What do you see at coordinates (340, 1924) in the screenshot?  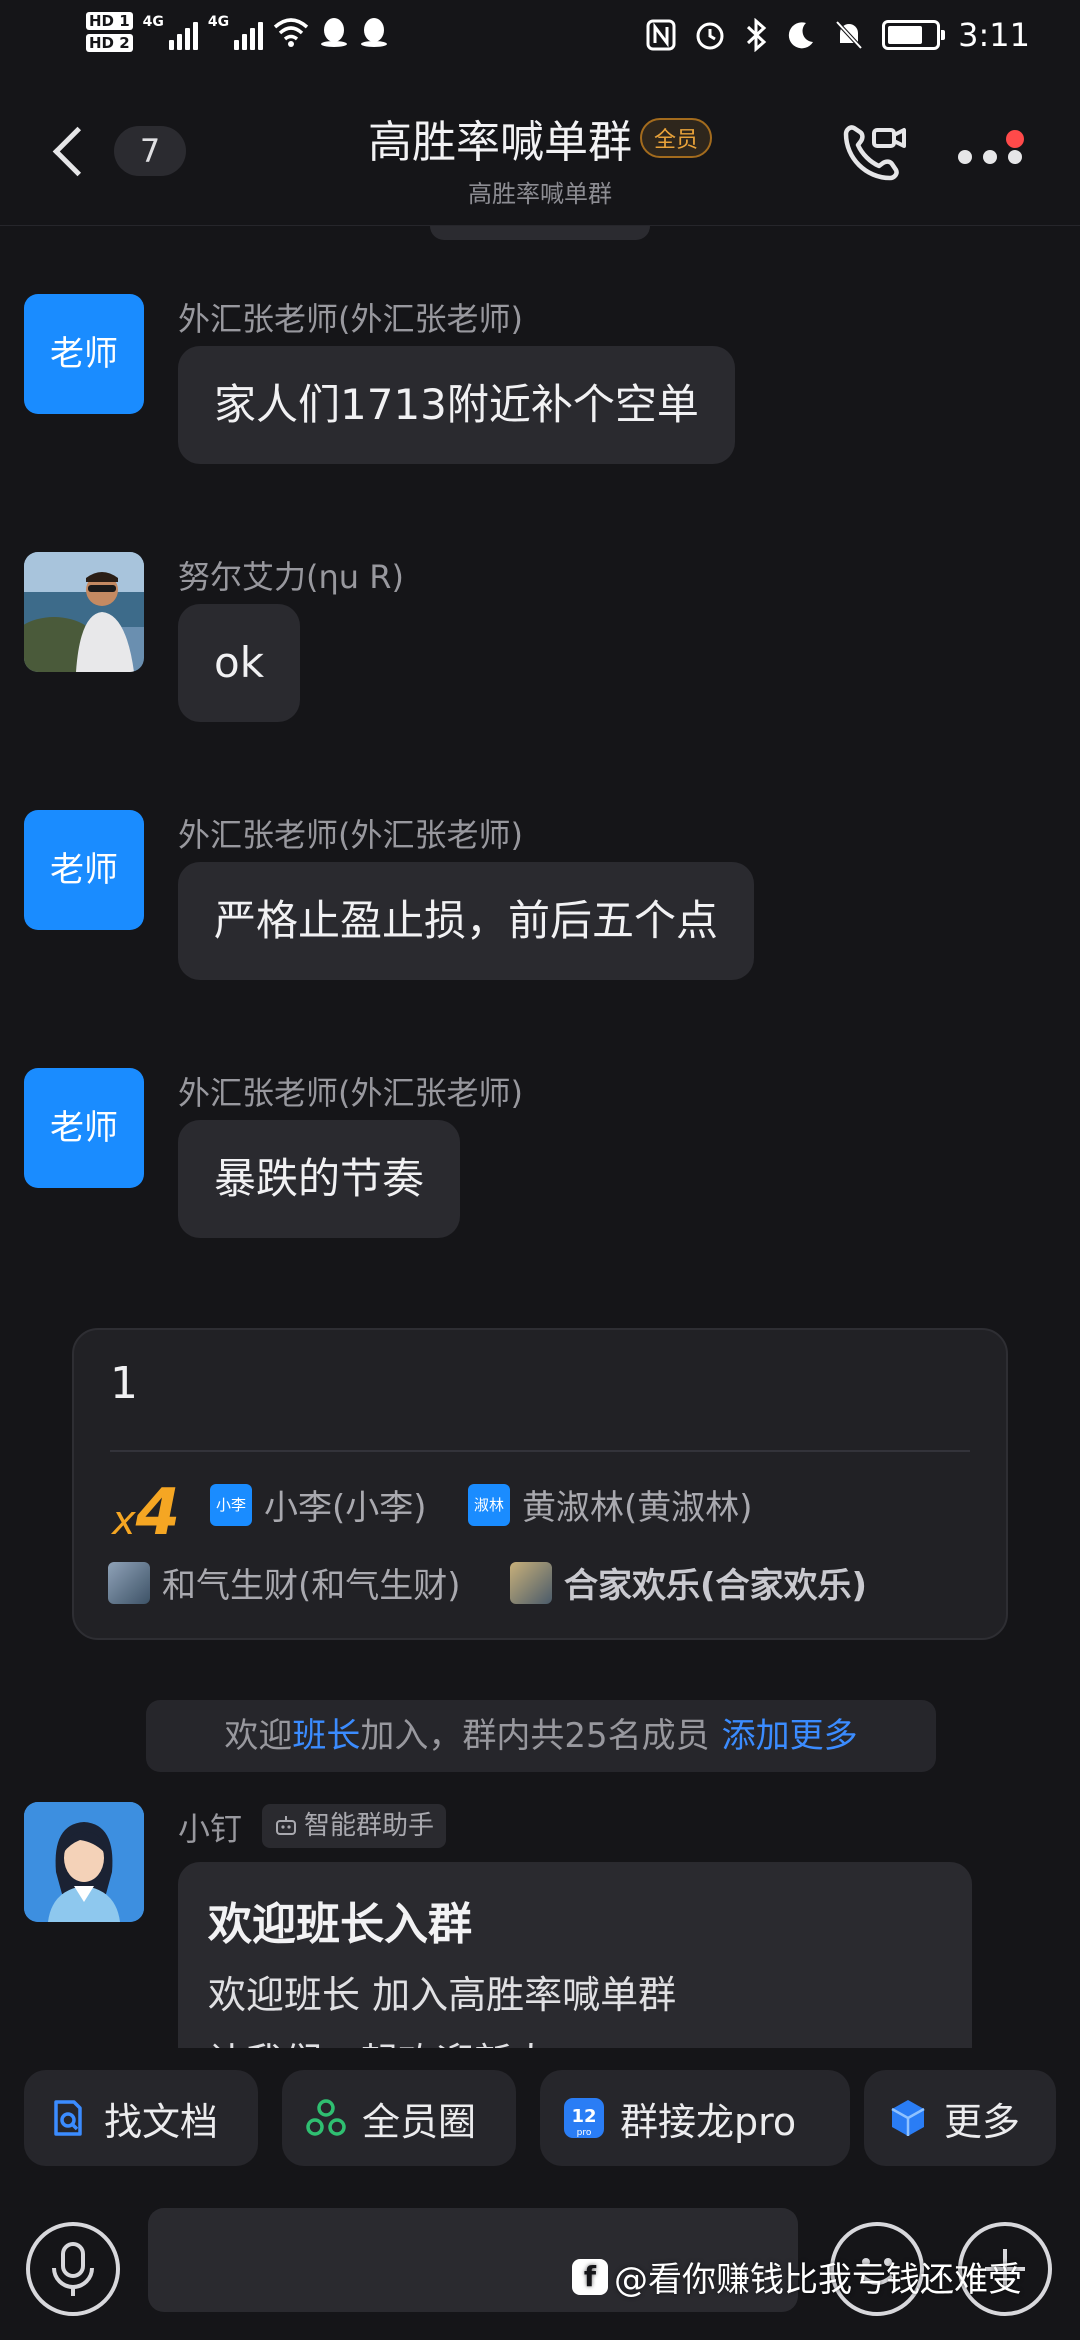 I see `welcome-title: 欢迎班长入群` at bounding box center [340, 1924].